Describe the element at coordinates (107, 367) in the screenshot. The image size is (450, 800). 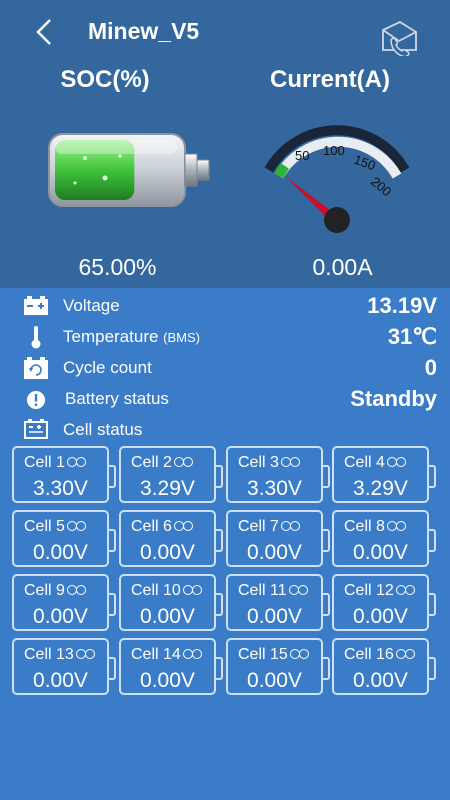
I see `cycle-count-label: Cycle count` at that location.